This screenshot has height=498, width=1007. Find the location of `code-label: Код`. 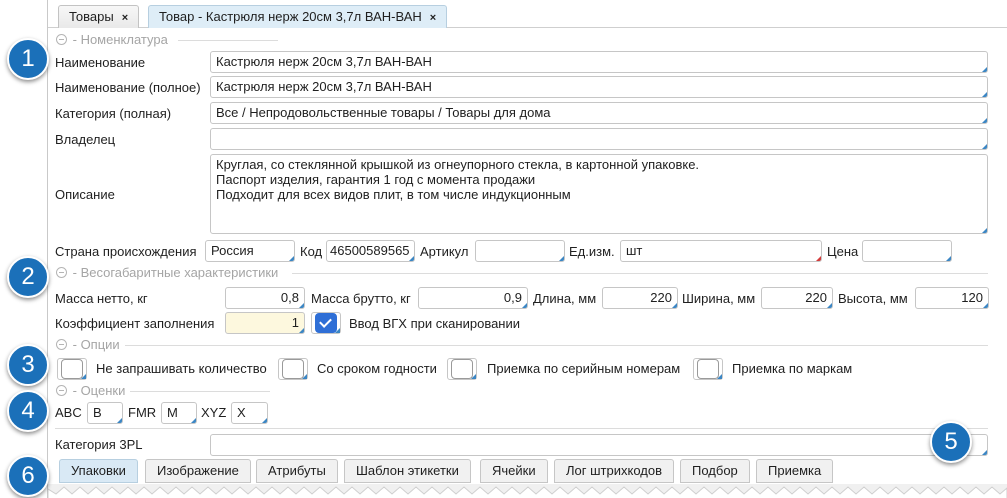

code-label: Код is located at coordinates (311, 251).